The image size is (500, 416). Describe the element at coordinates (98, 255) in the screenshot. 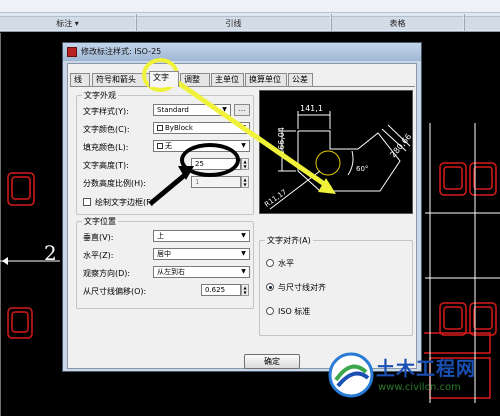

I see `horizontal-label: 水平(Z):` at that location.